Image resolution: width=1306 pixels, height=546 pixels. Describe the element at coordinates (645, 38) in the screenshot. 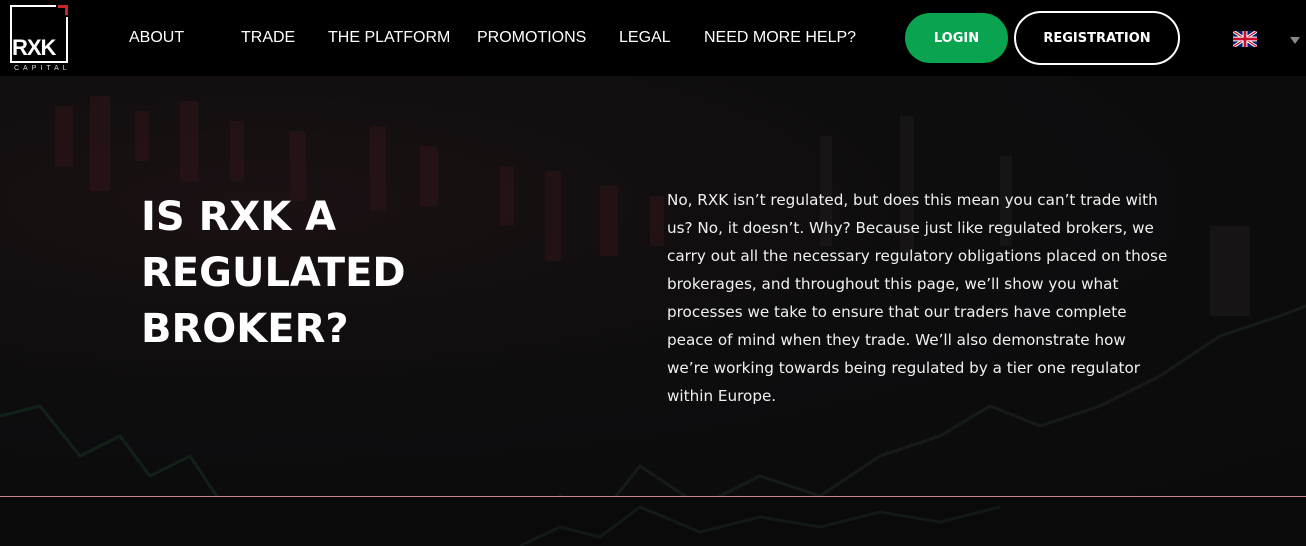

I see `nav-legal: LEGAL` at that location.